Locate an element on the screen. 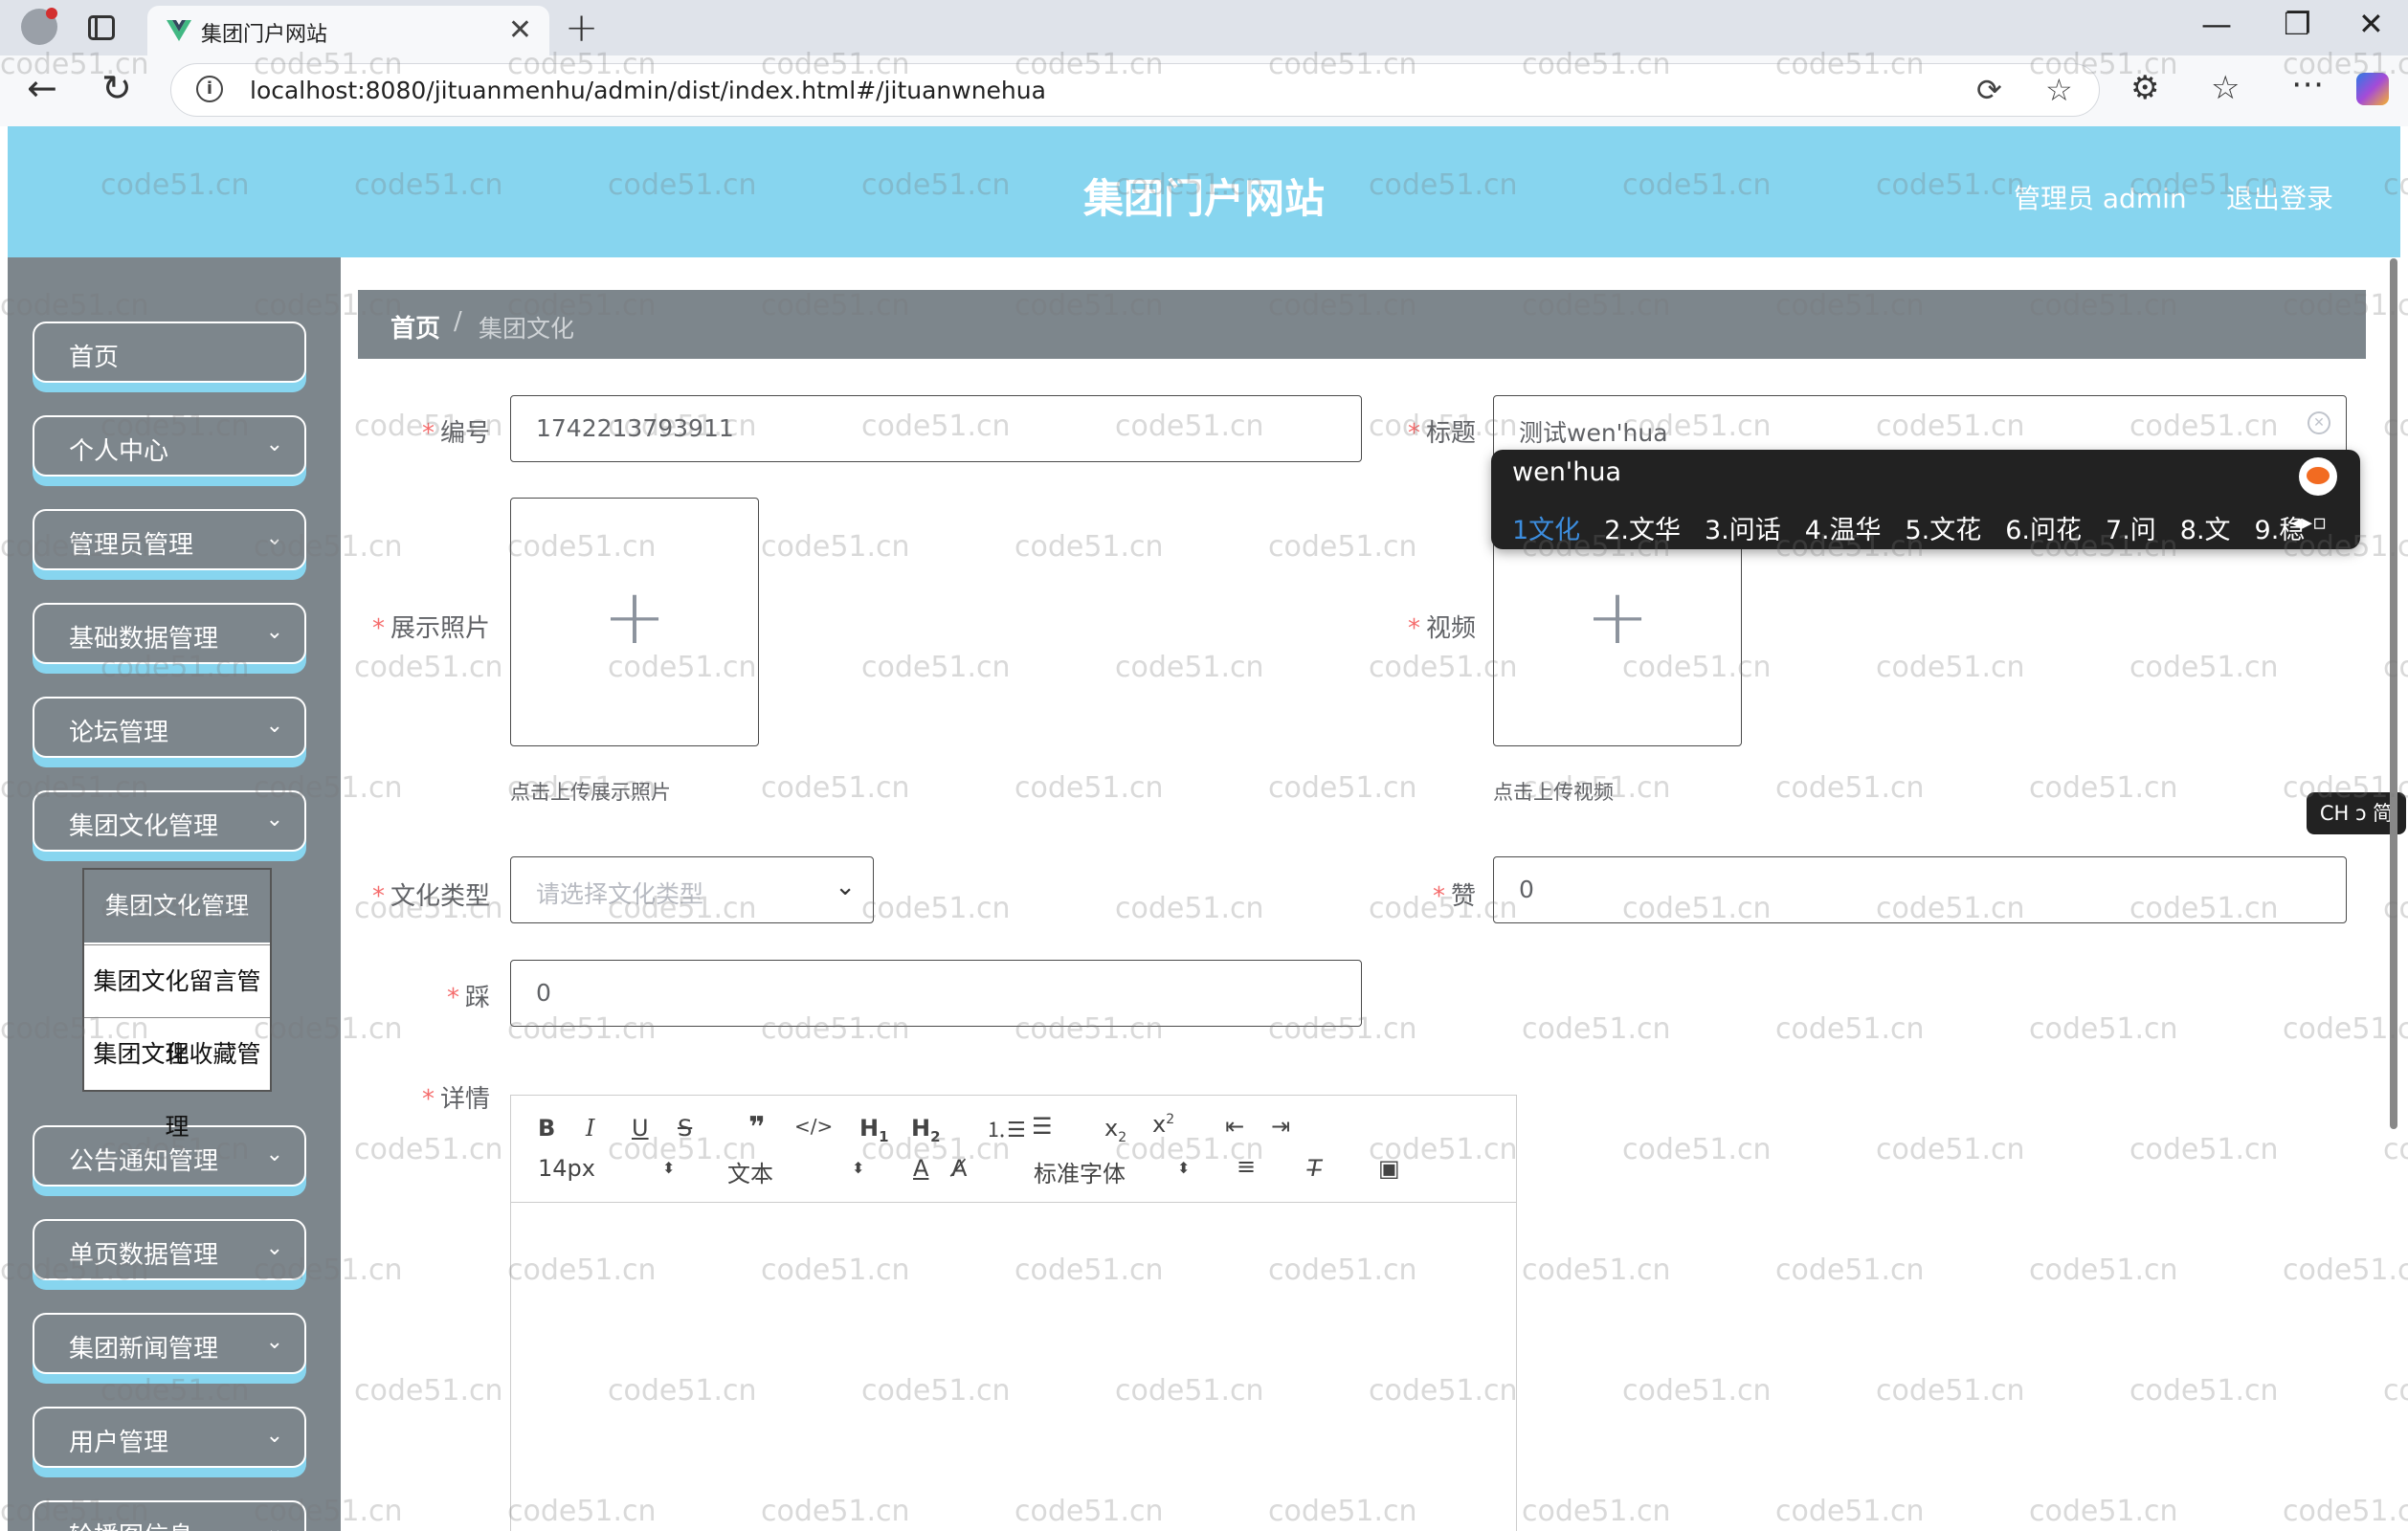 The height and width of the screenshot is (1531, 2408). heading2-icon: H2 is located at coordinates (926, 1130).